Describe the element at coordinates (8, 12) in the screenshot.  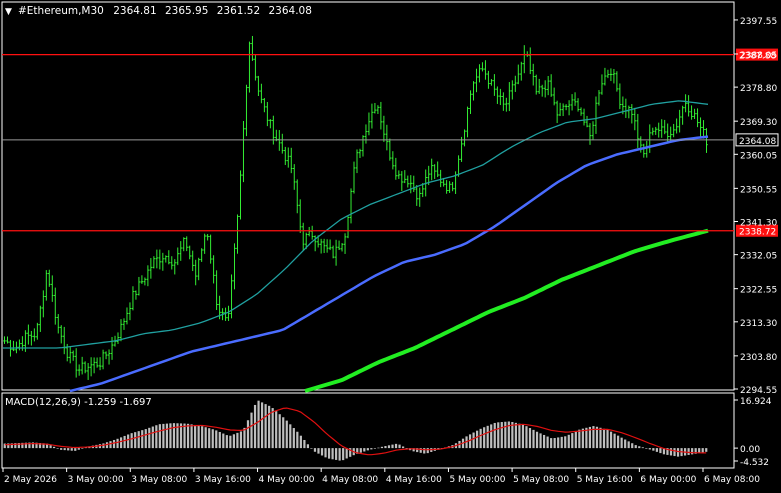
I see `symbol-menu-icon: ▼` at that location.